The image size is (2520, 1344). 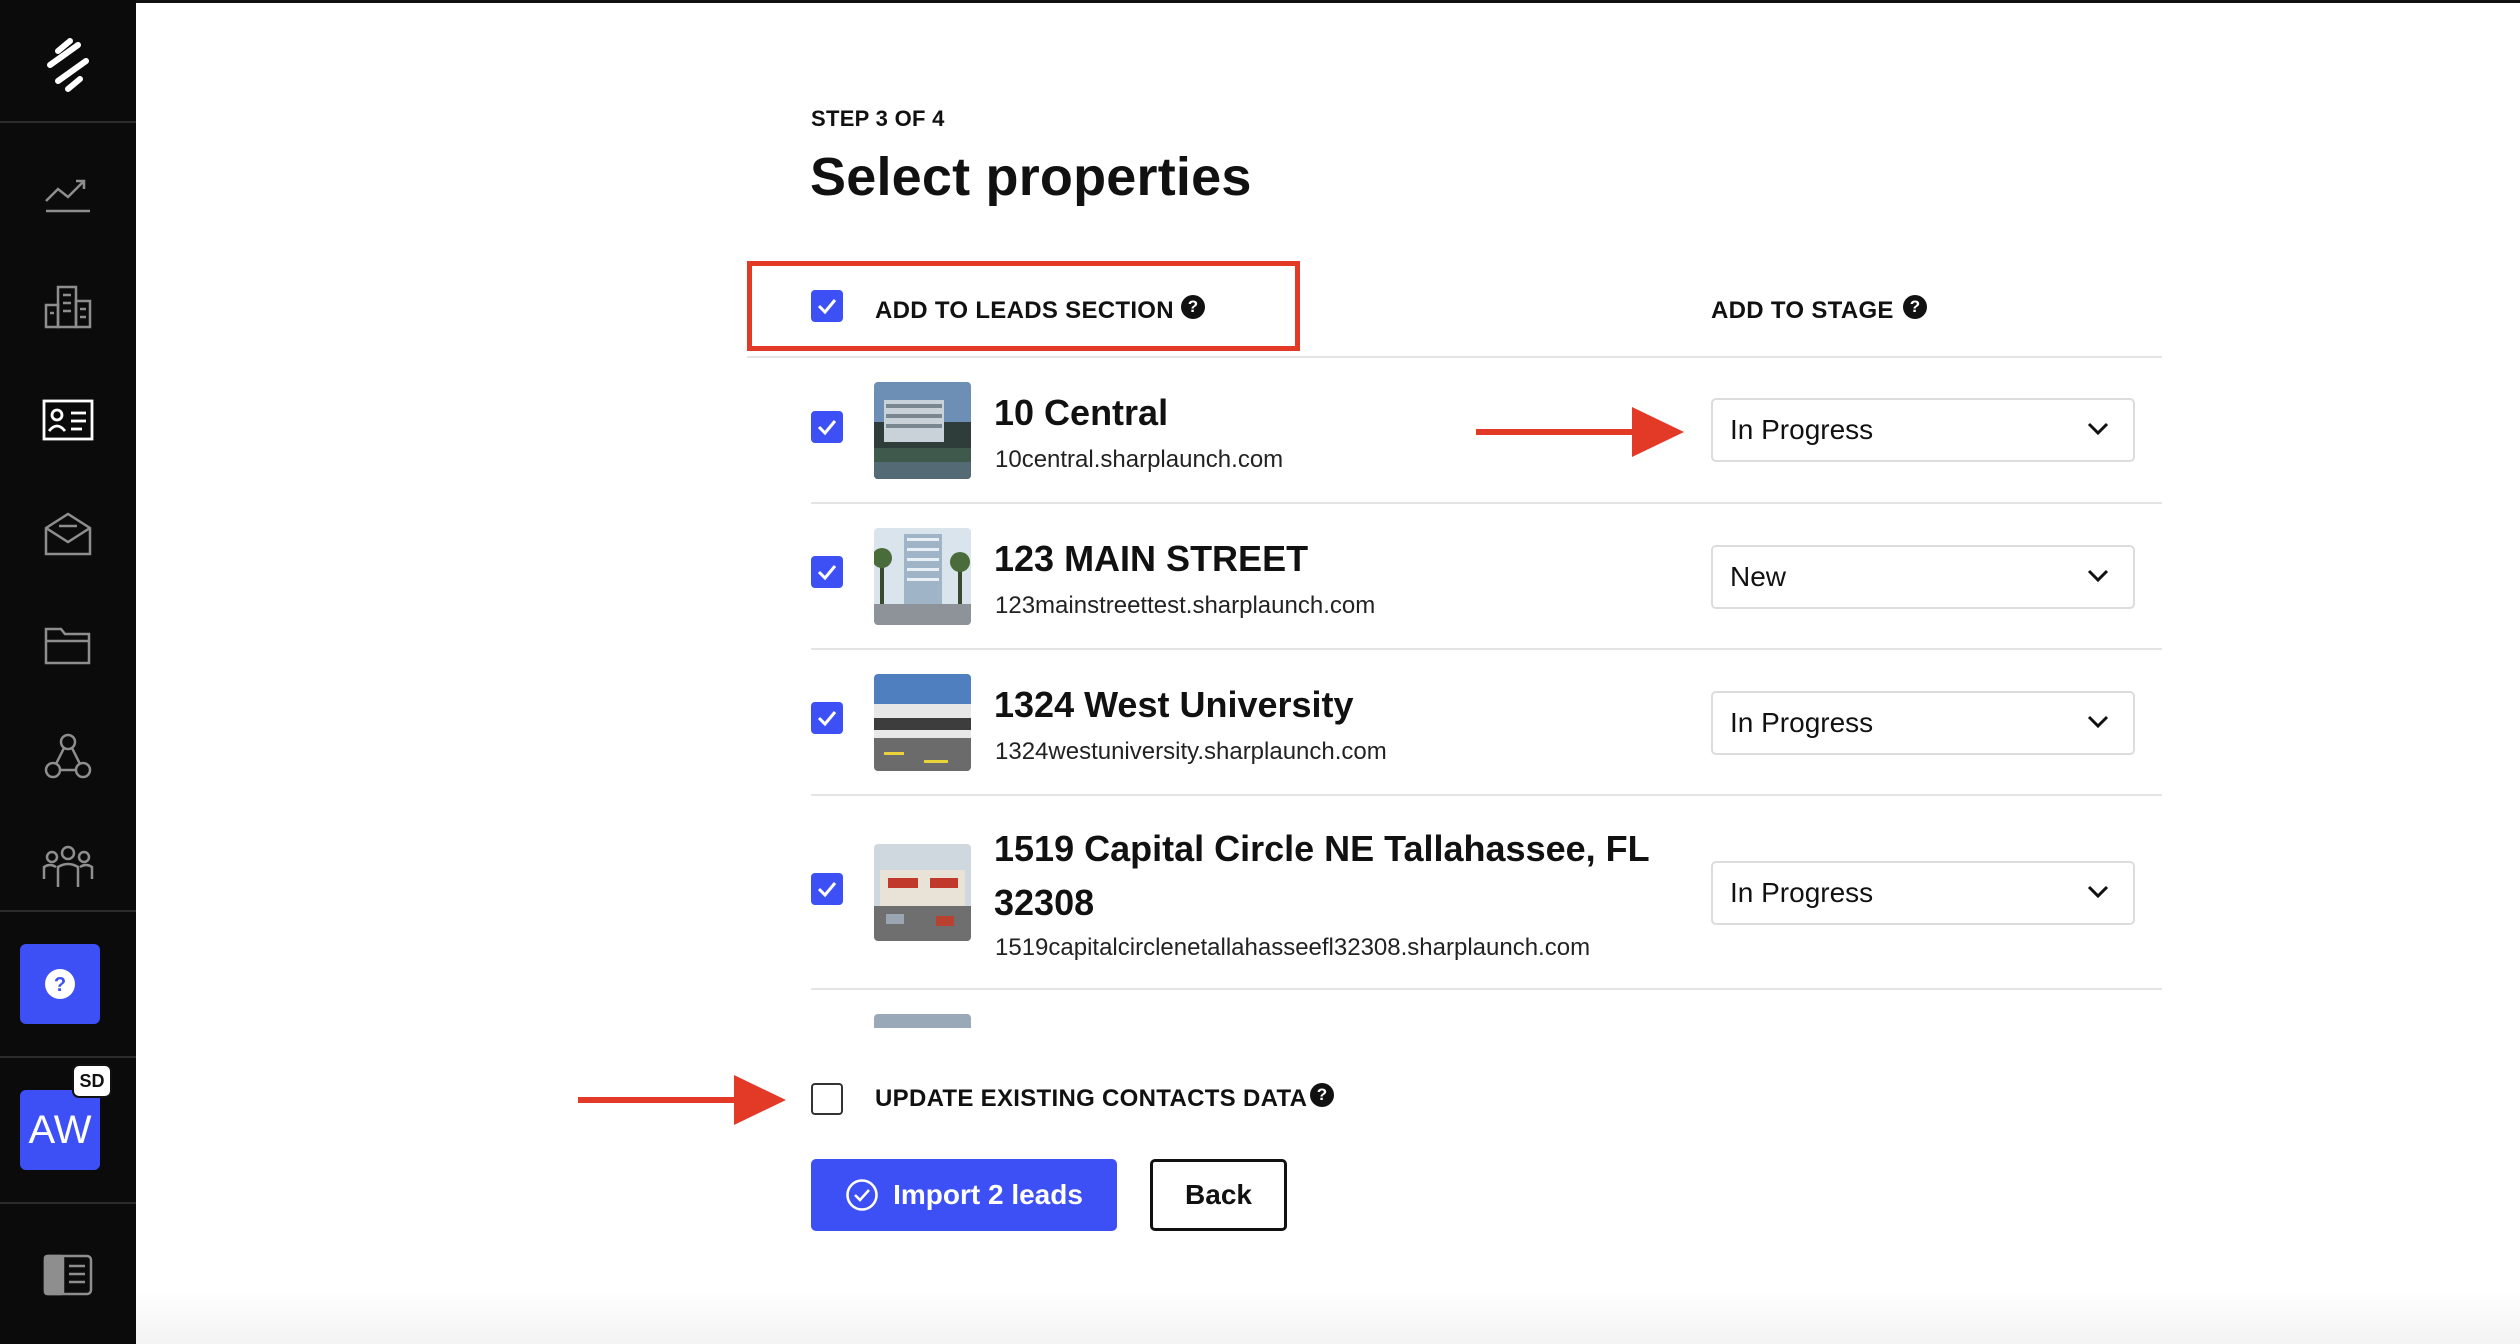 What do you see at coordinates (68, 645) in the screenshot?
I see `folder-icon` at bounding box center [68, 645].